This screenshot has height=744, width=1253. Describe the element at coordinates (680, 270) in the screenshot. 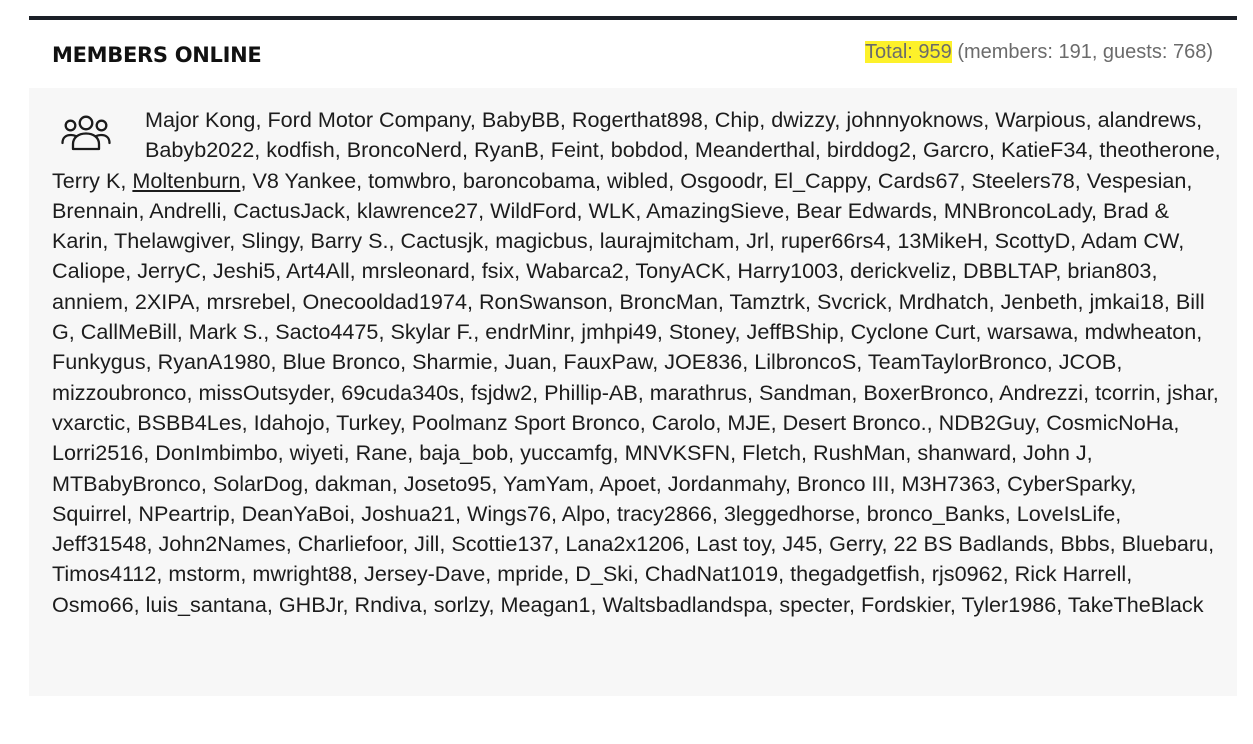

I see `member-link: TonyACK` at that location.